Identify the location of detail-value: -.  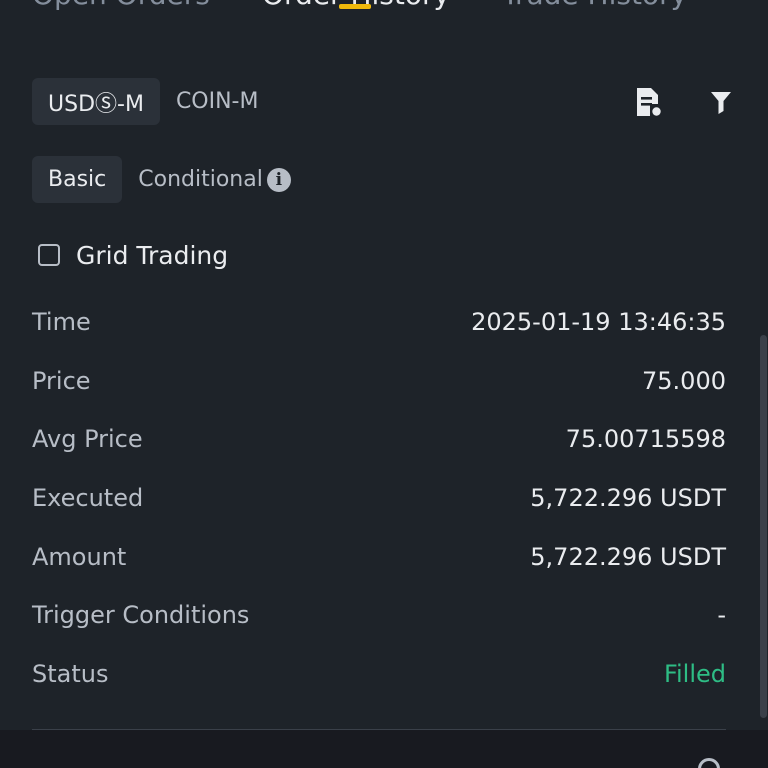
(721, 615).